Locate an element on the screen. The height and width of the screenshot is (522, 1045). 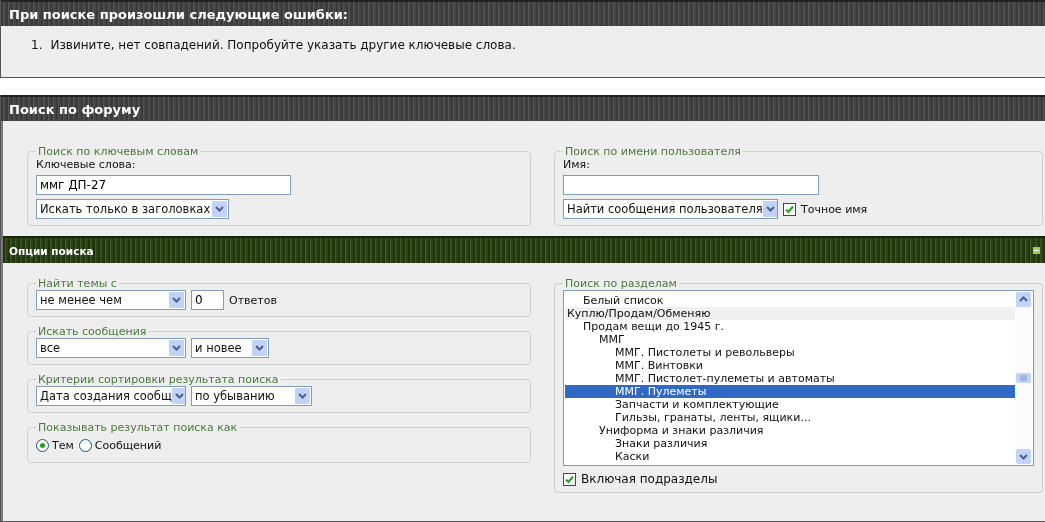
dropdown: Найти сообщения пользователя is located at coordinates (670, 209).